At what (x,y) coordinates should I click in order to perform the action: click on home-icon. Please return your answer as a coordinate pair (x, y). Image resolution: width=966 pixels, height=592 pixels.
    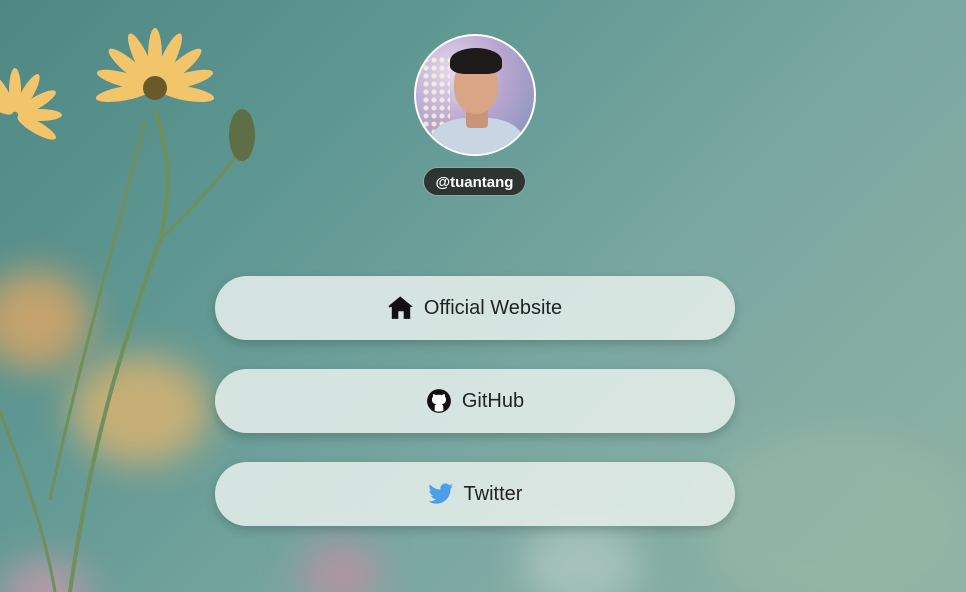
    Looking at the image, I should click on (401, 308).